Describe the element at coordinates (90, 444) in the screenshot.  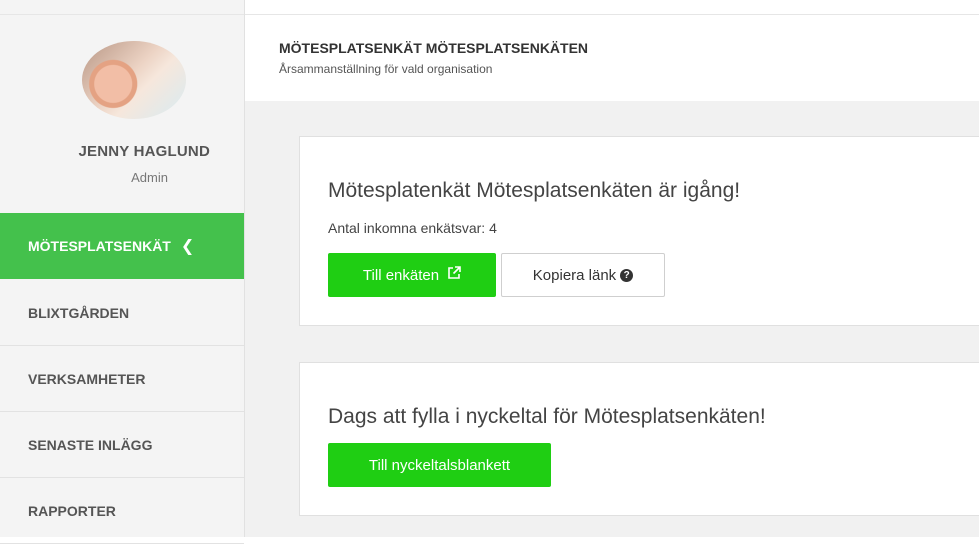
I see `sidebar-item-label: SENASTE INLÄGG` at that location.